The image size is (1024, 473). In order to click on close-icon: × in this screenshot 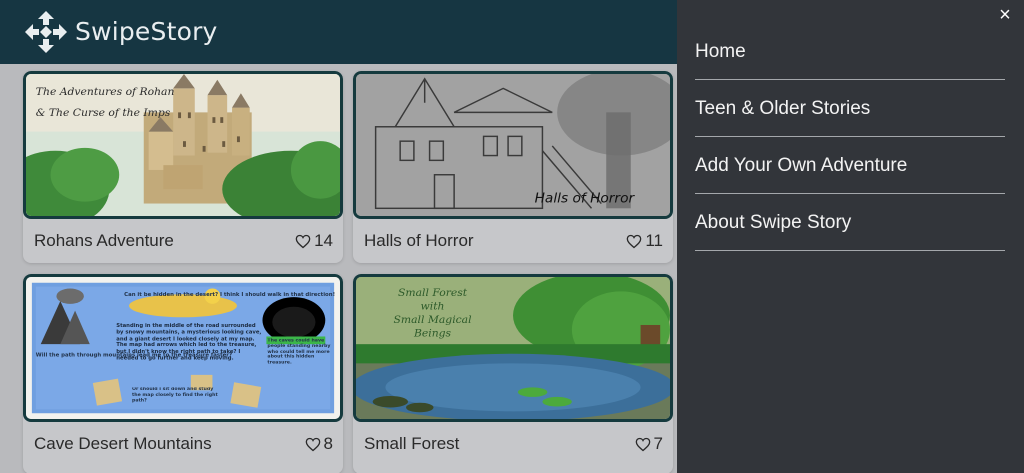, I will do `click(1005, 15)`.